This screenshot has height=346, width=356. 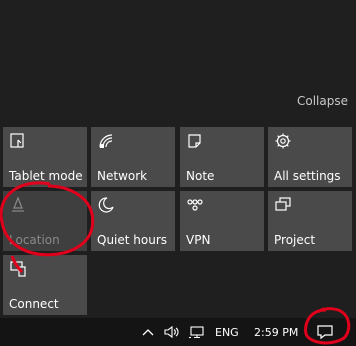 What do you see at coordinates (106, 205) in the screenshot?
I see `moon-icon` at bounding box center [106, 205].